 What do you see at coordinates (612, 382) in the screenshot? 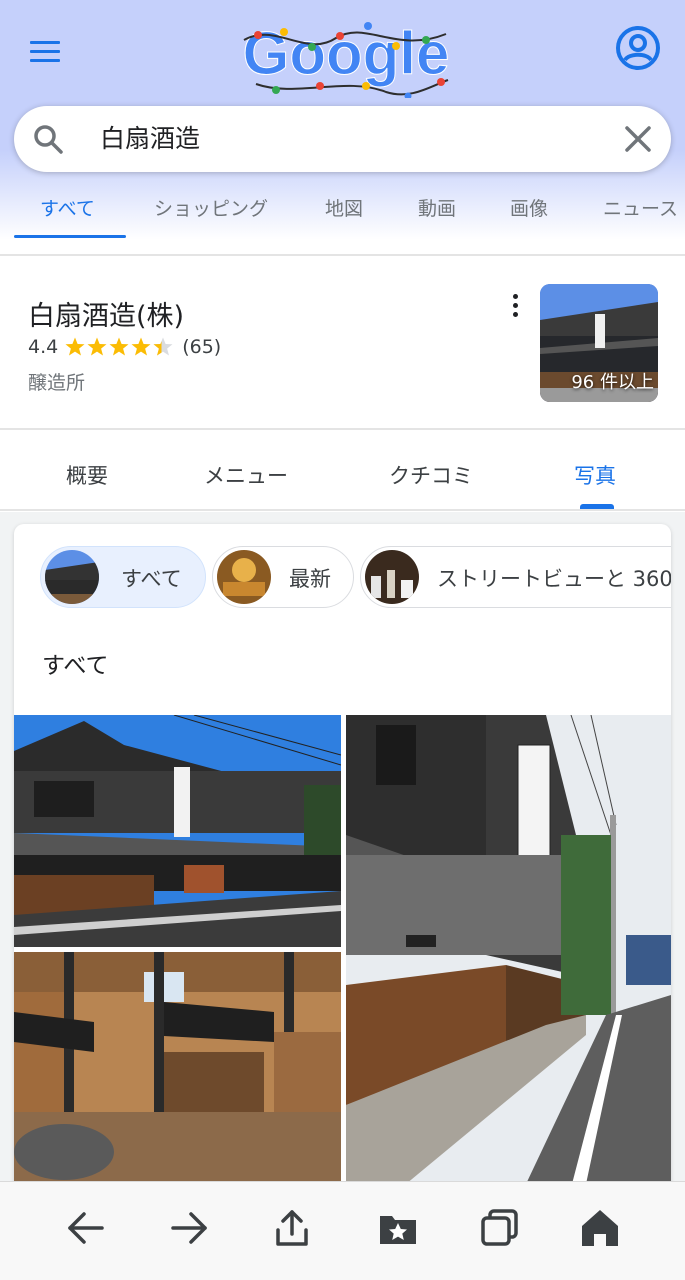
I see `photo-count-label: 96 件以上` at bounding box center [612, 382].